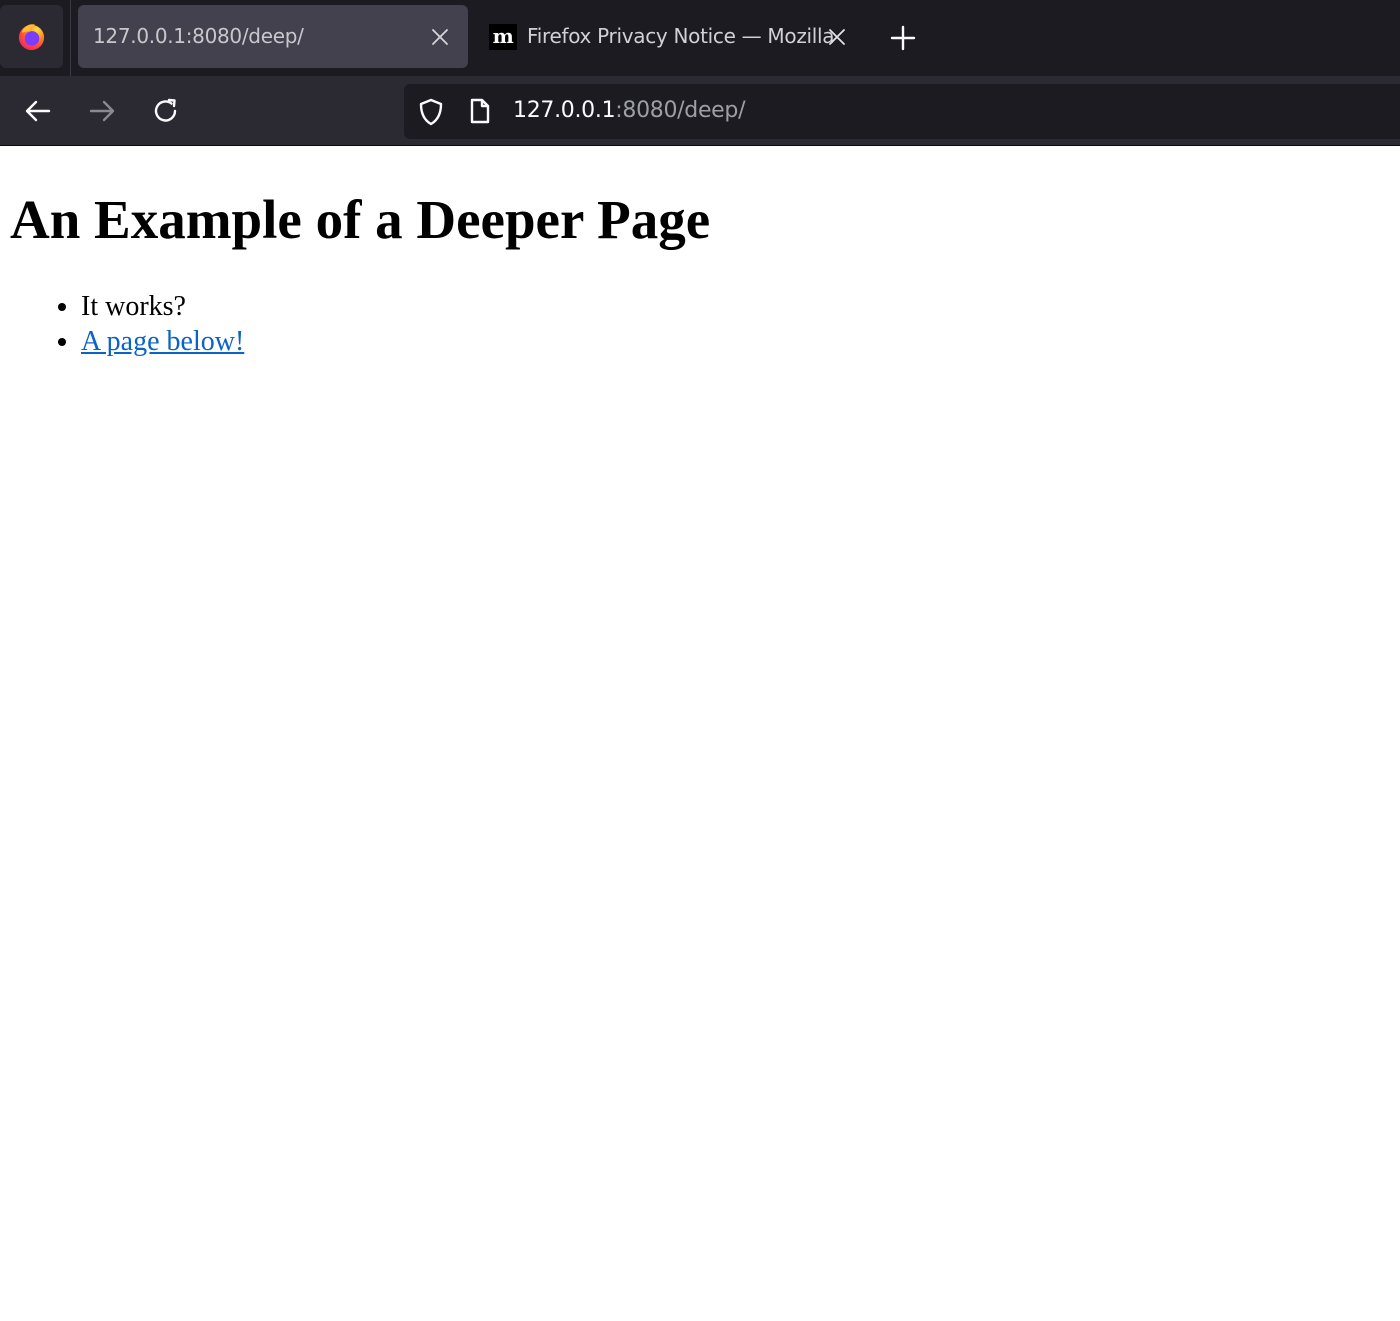 Image resolution: width=1400 pixels, height=1321 pixels. Describe the element at coordinates (503, 37) in the screenshot. I see `mozilla-favicon-icon: m` at that location.